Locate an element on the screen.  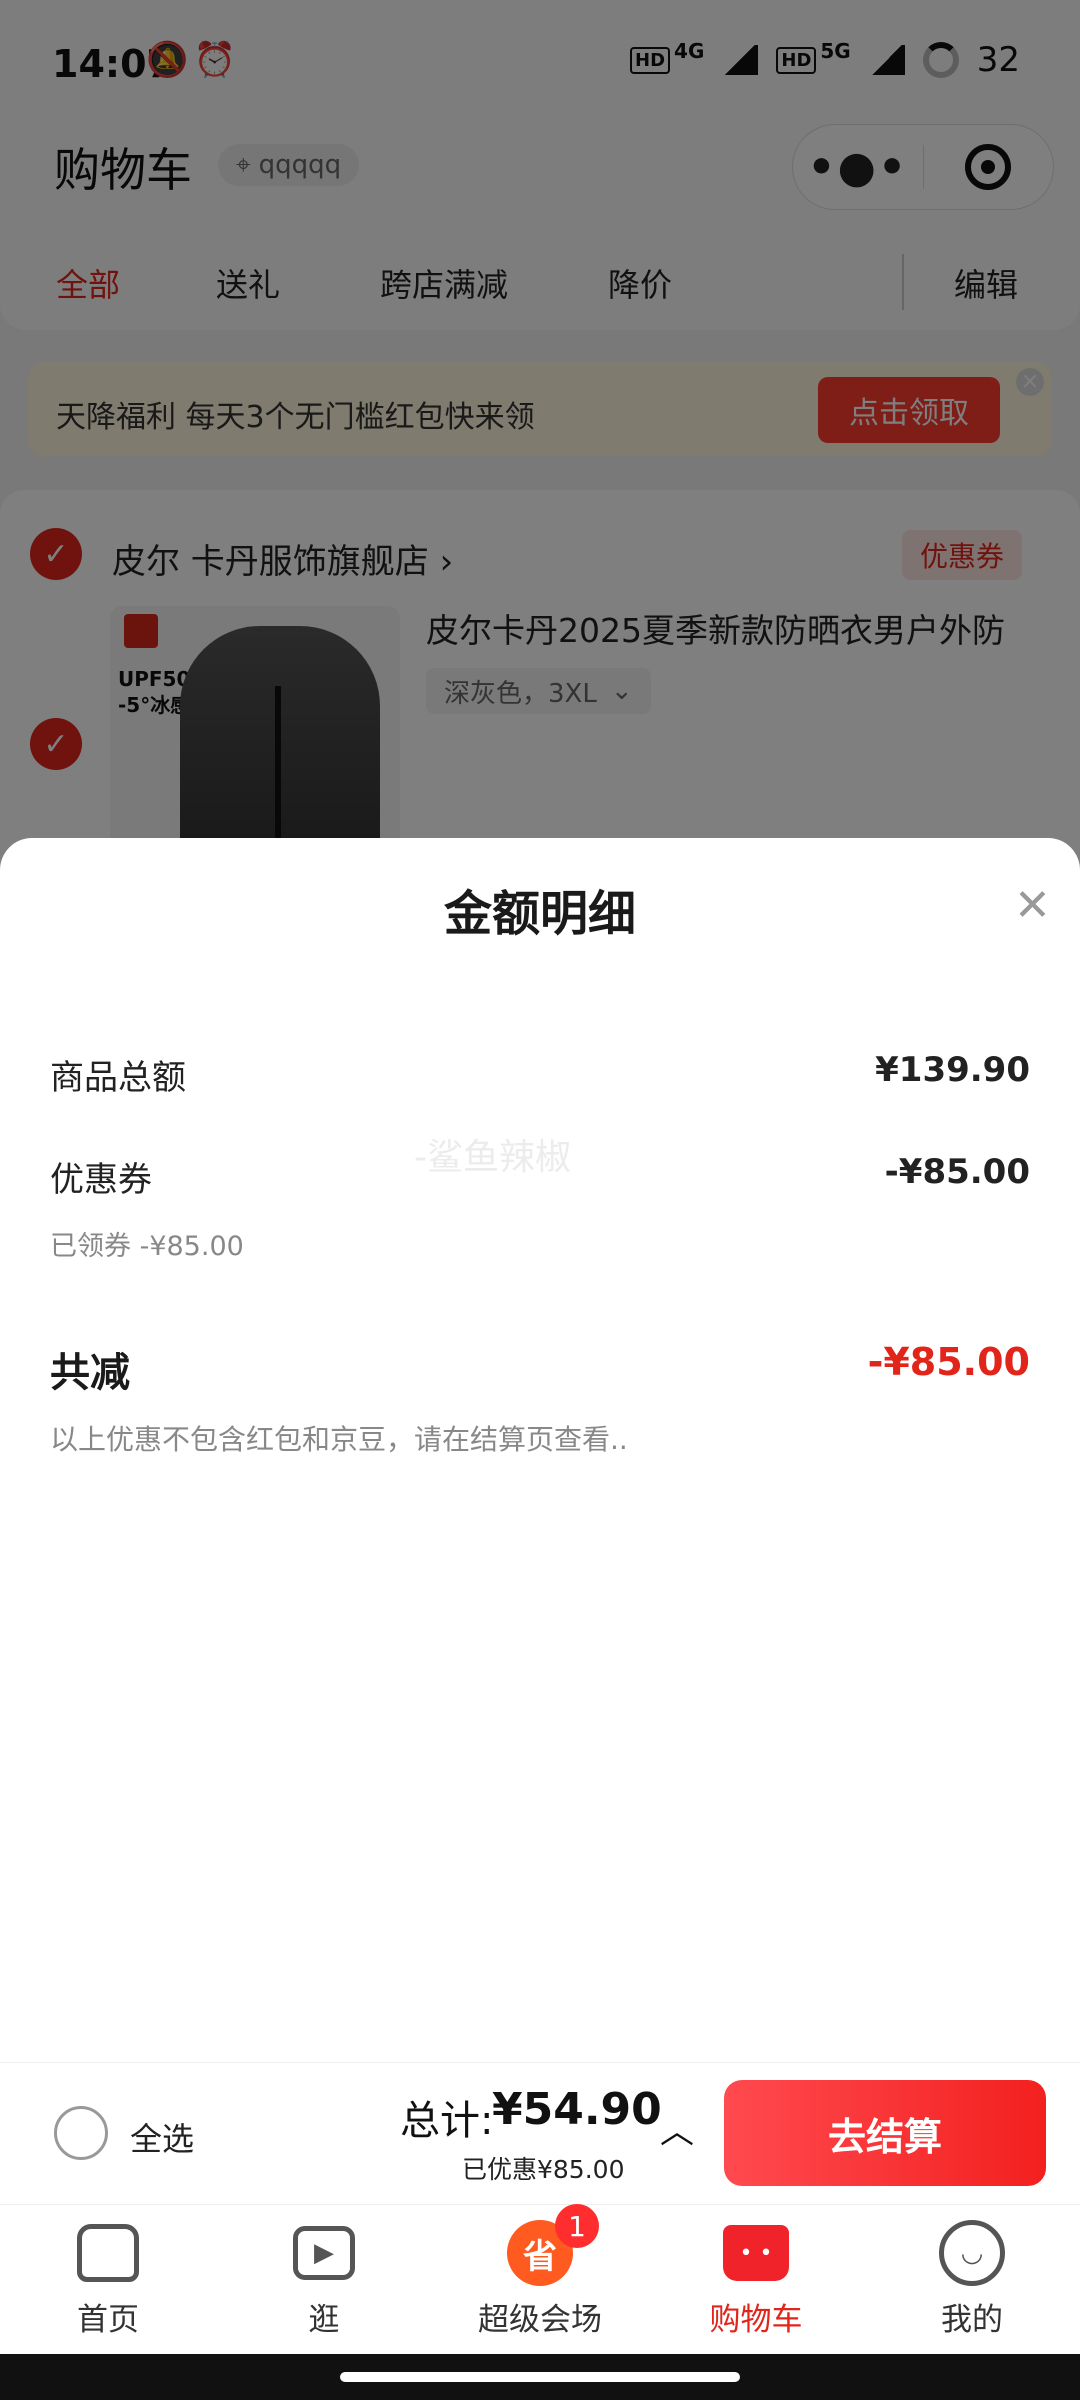
coupon-value: -¥85.00 is located at coordinates (957, 1172).